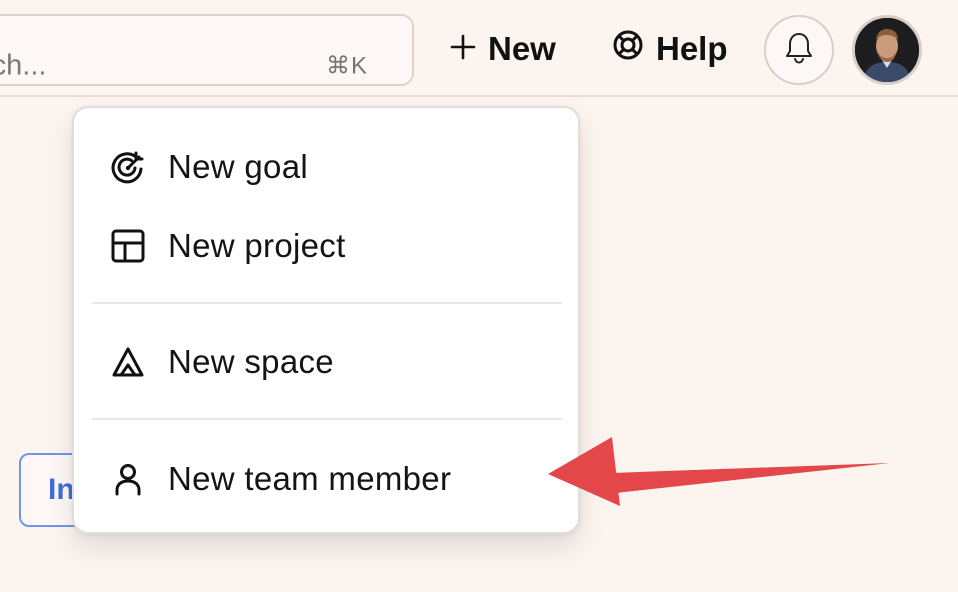 The image size is (958, 592). What do you see at coordinates (207, 50) in the screenshot?
I see `search-input: rch... ⌘K` at bounding box center [207, 50].